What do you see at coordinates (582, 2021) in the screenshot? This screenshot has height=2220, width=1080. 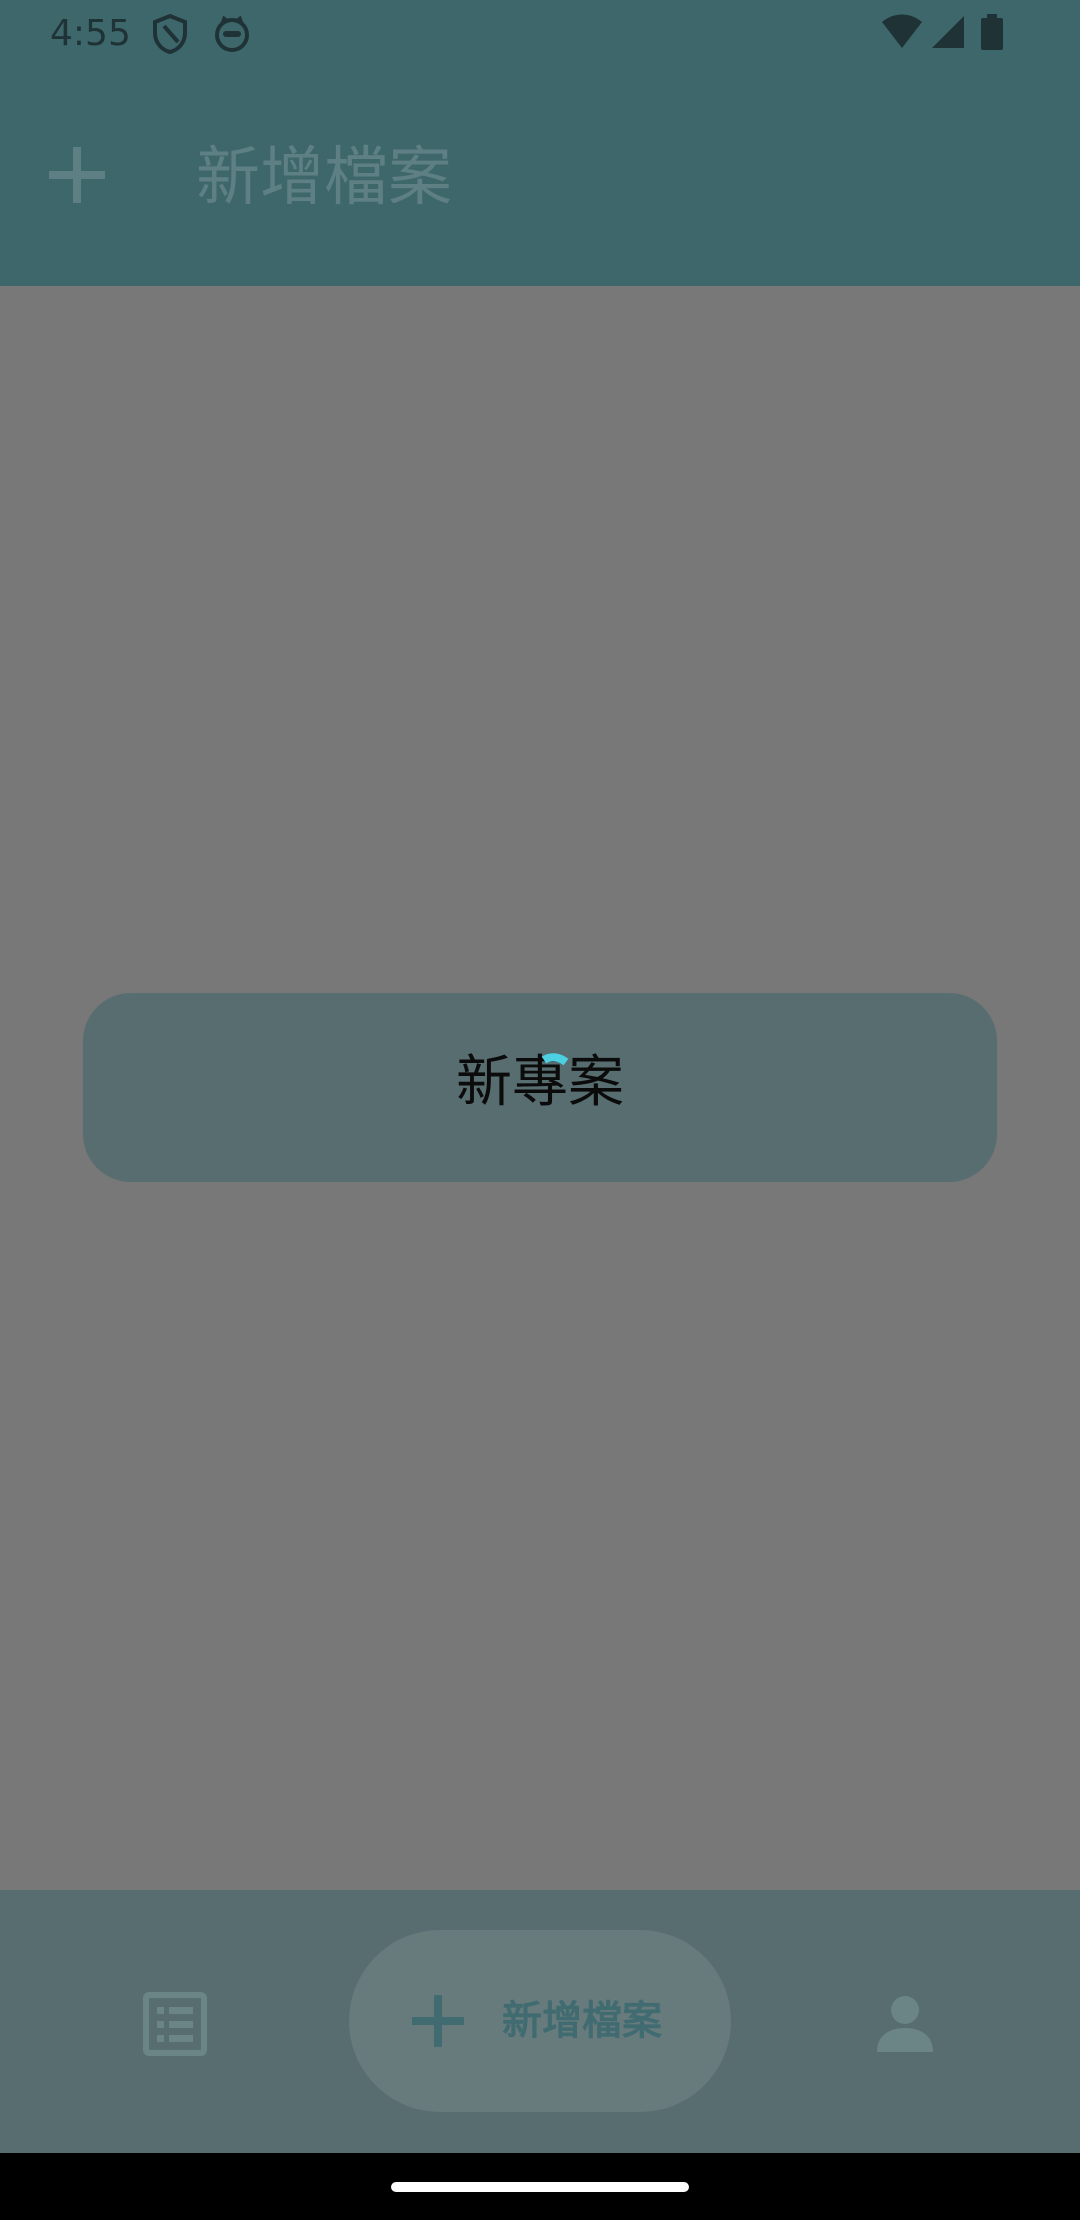 I see `nav-add-file-label: 新增檔案` at bounding box center [582, 2021].